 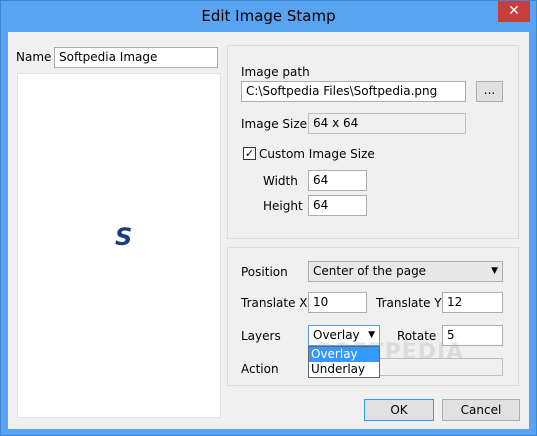 What do you see at coordinates (274, 124) in the screenshot?
I see `image-size-label: Image Size` at bounding box center [274, 124].